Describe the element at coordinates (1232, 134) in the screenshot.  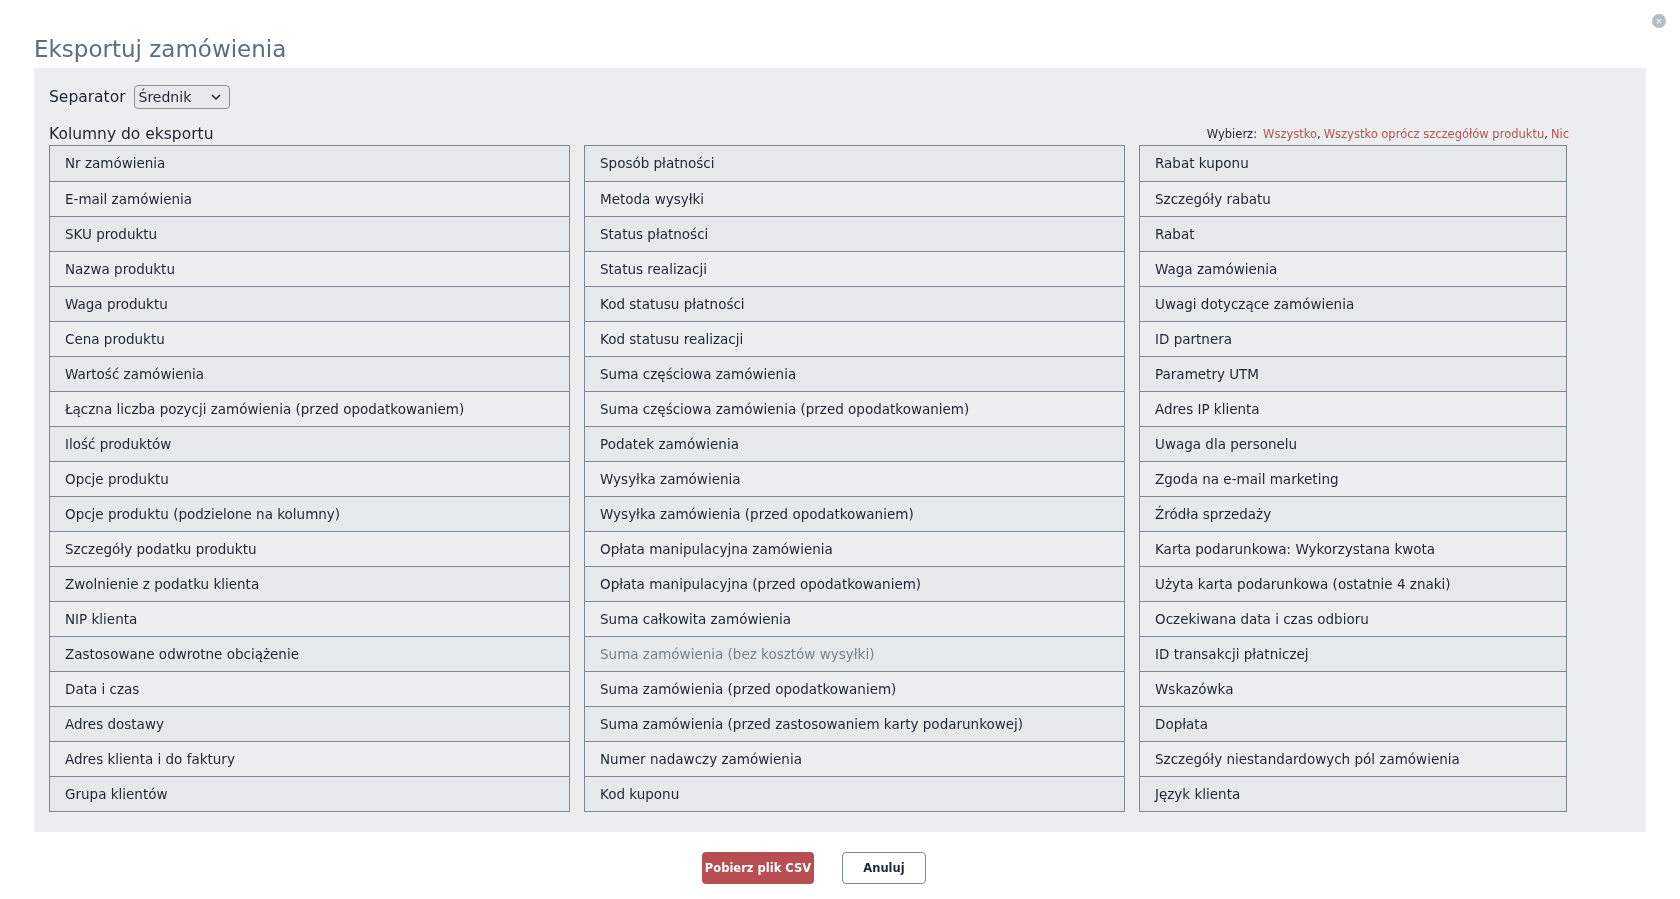
I see `select-label: Wybierz:` at that location.